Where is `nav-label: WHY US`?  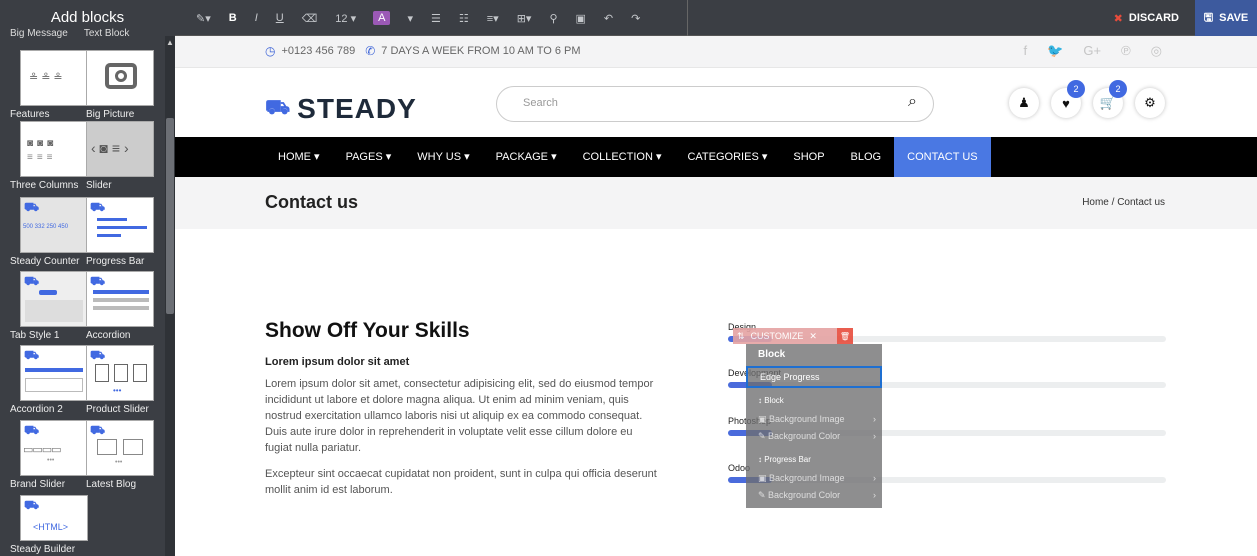
nav-label: WHY US is located at coordinates (439, 157).